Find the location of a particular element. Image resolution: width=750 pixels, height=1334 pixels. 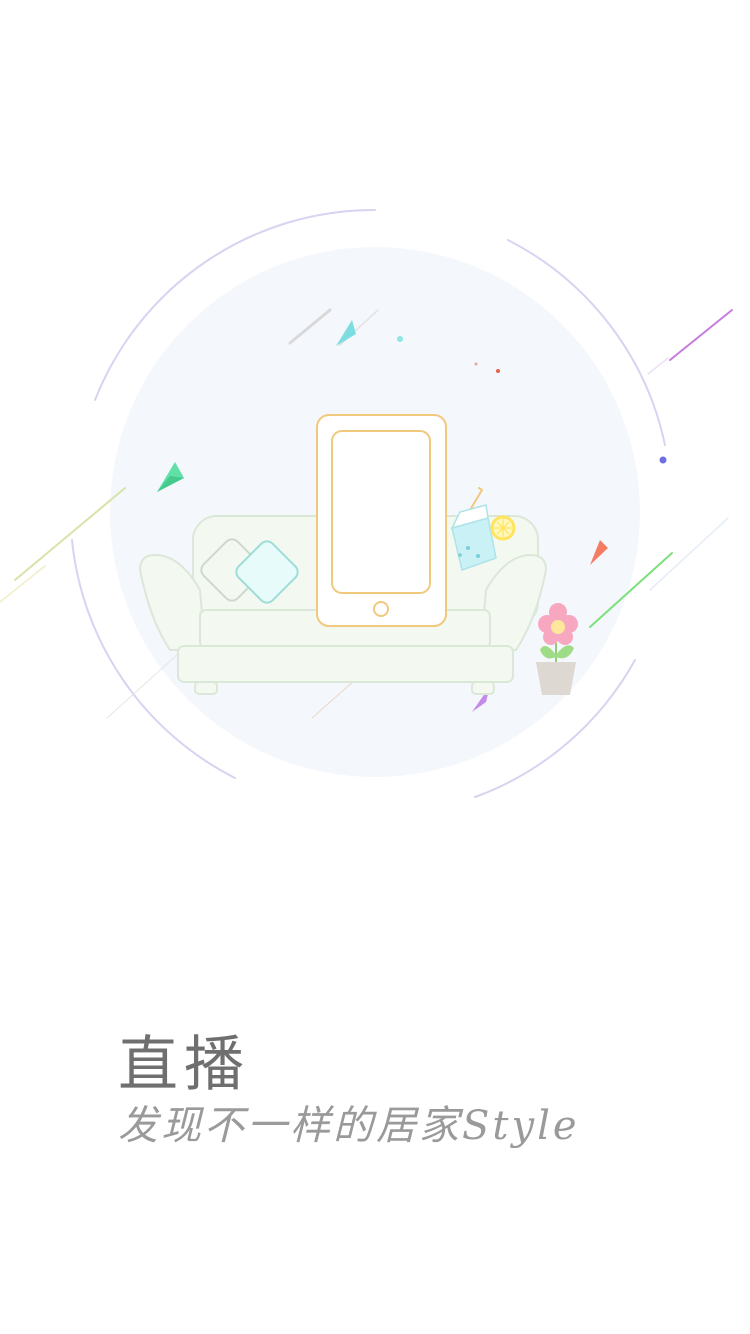

phone-screen is located at coordinates (381, 512).